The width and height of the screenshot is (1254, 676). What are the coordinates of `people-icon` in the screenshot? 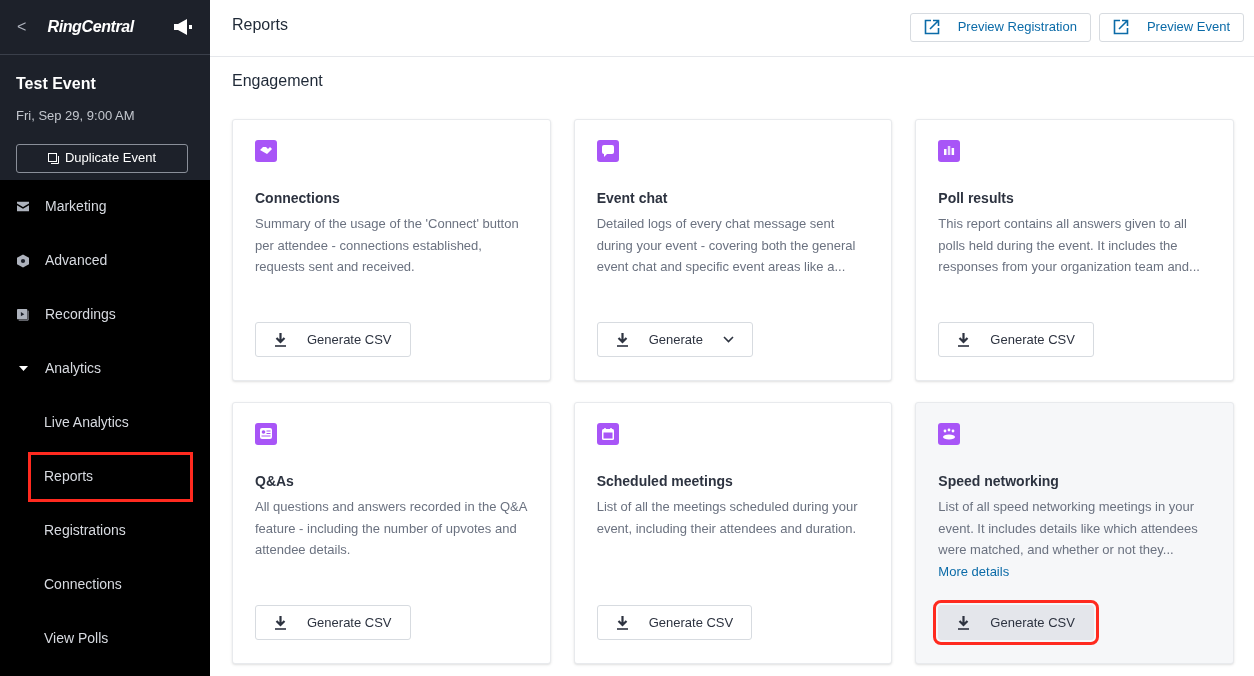 It's located at (949, 434).